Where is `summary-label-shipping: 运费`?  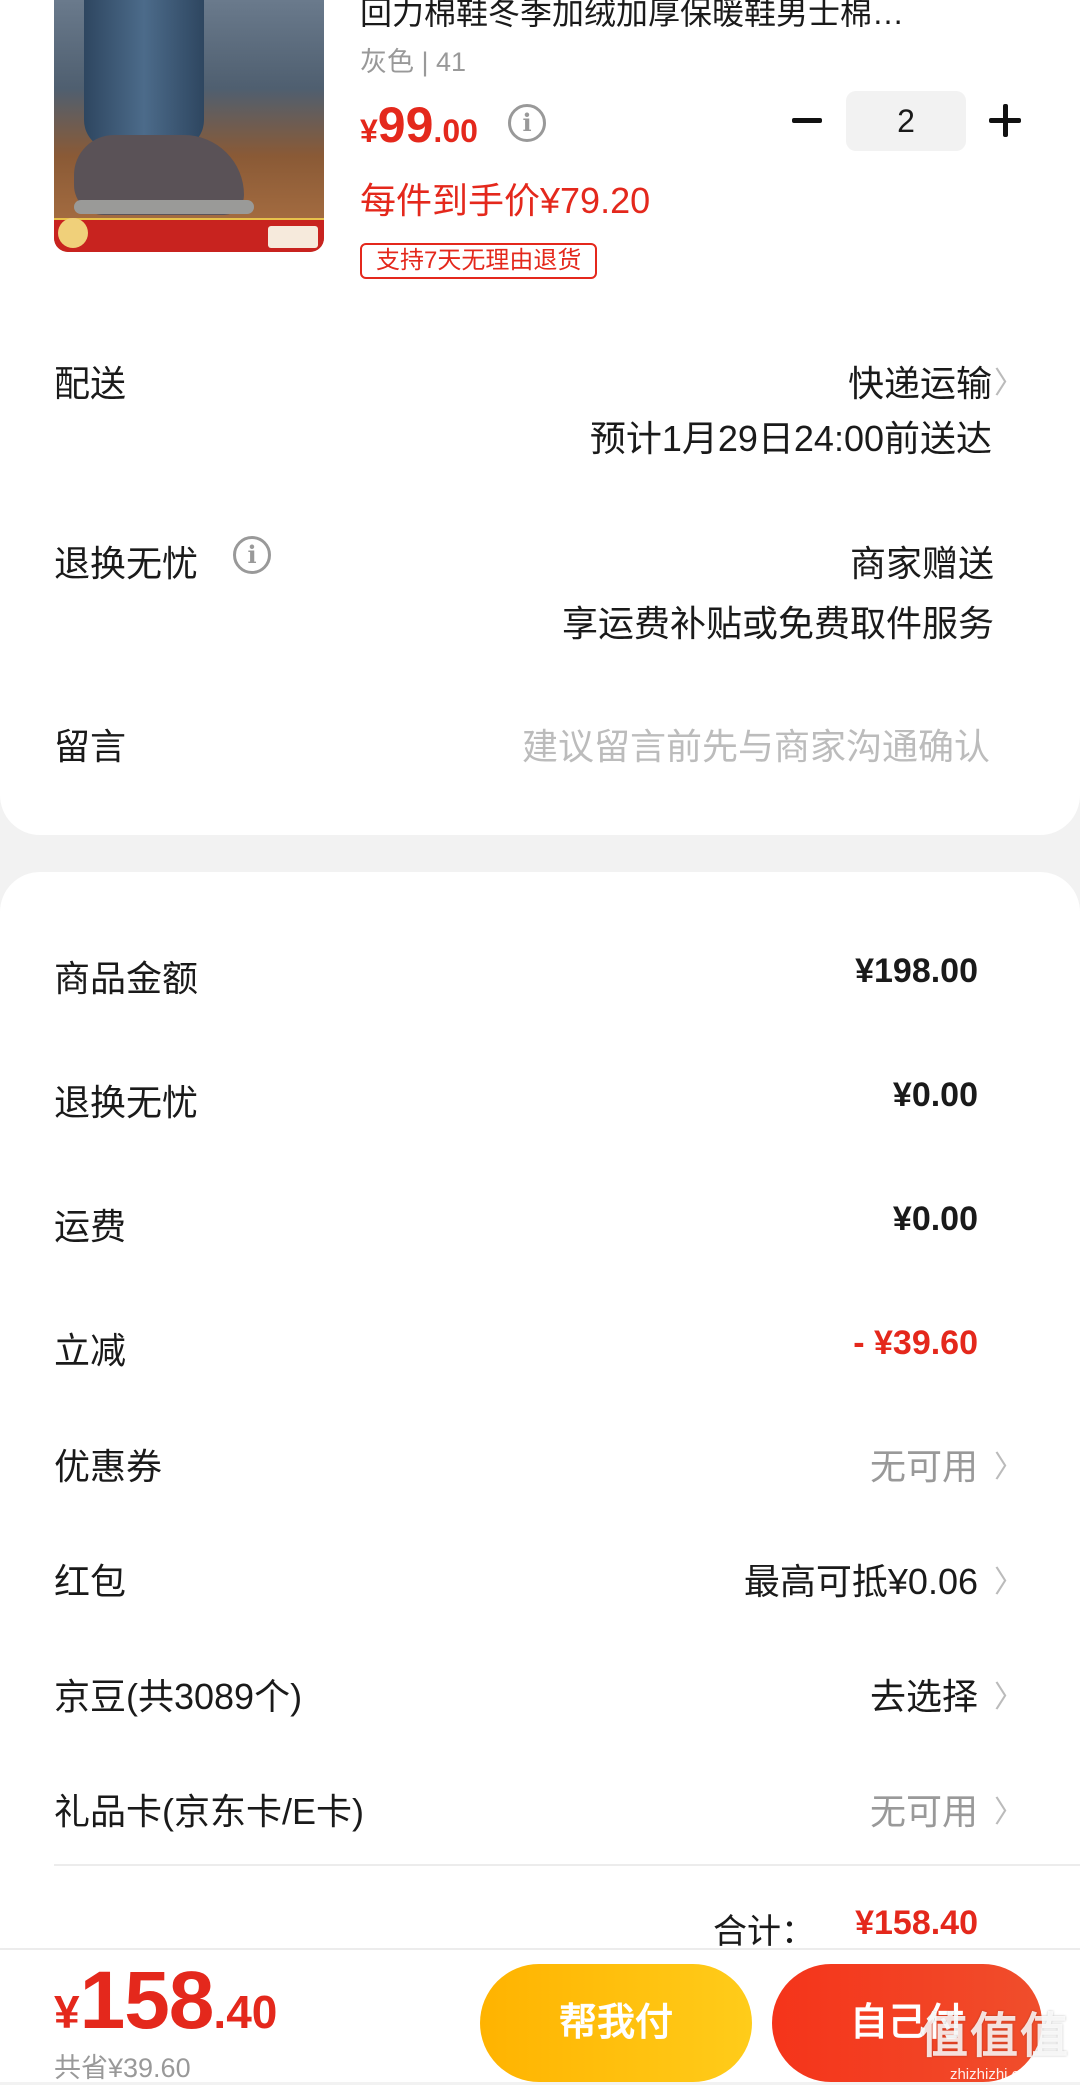 summary-label-shipping: 运费 is located at coordinates (90, 1226).